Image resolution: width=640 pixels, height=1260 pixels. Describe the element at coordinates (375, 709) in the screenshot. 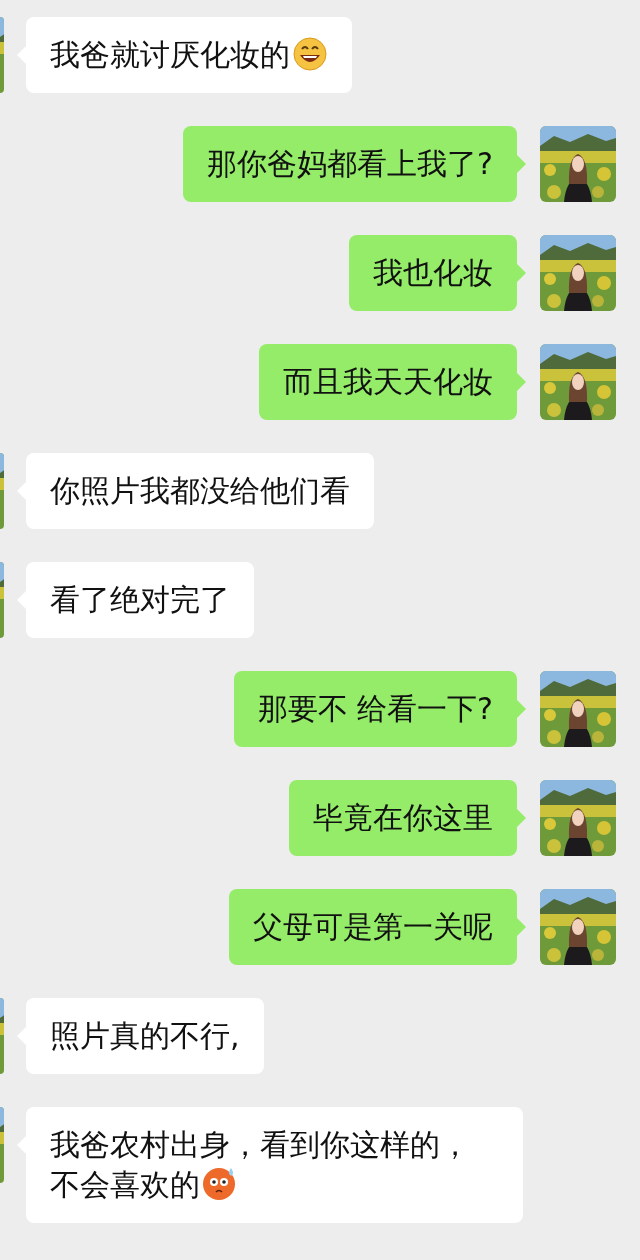

I see `message-bubble: 那要不 给看一下?` at that location.